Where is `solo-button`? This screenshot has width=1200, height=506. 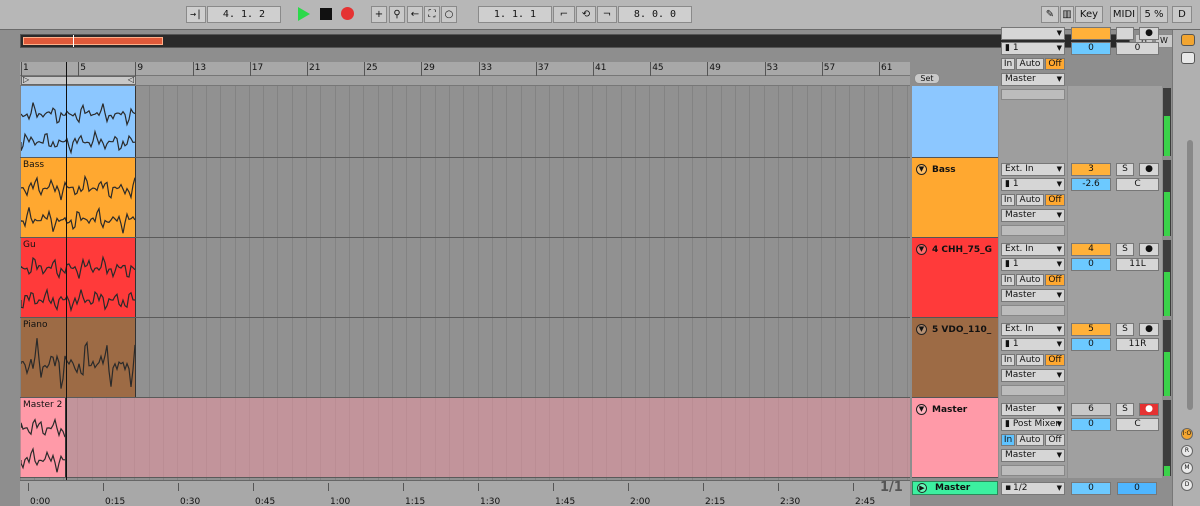 solo-button is located at coordinates (1125, 33).